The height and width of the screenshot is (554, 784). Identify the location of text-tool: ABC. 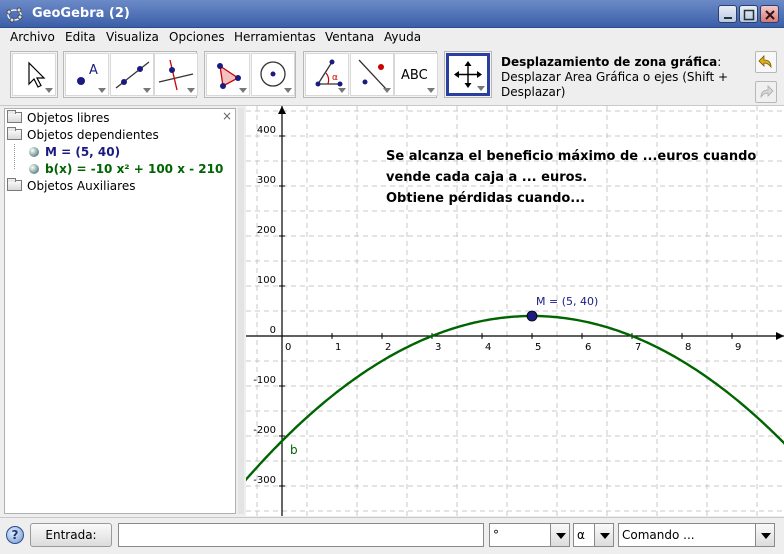
(416, 74).